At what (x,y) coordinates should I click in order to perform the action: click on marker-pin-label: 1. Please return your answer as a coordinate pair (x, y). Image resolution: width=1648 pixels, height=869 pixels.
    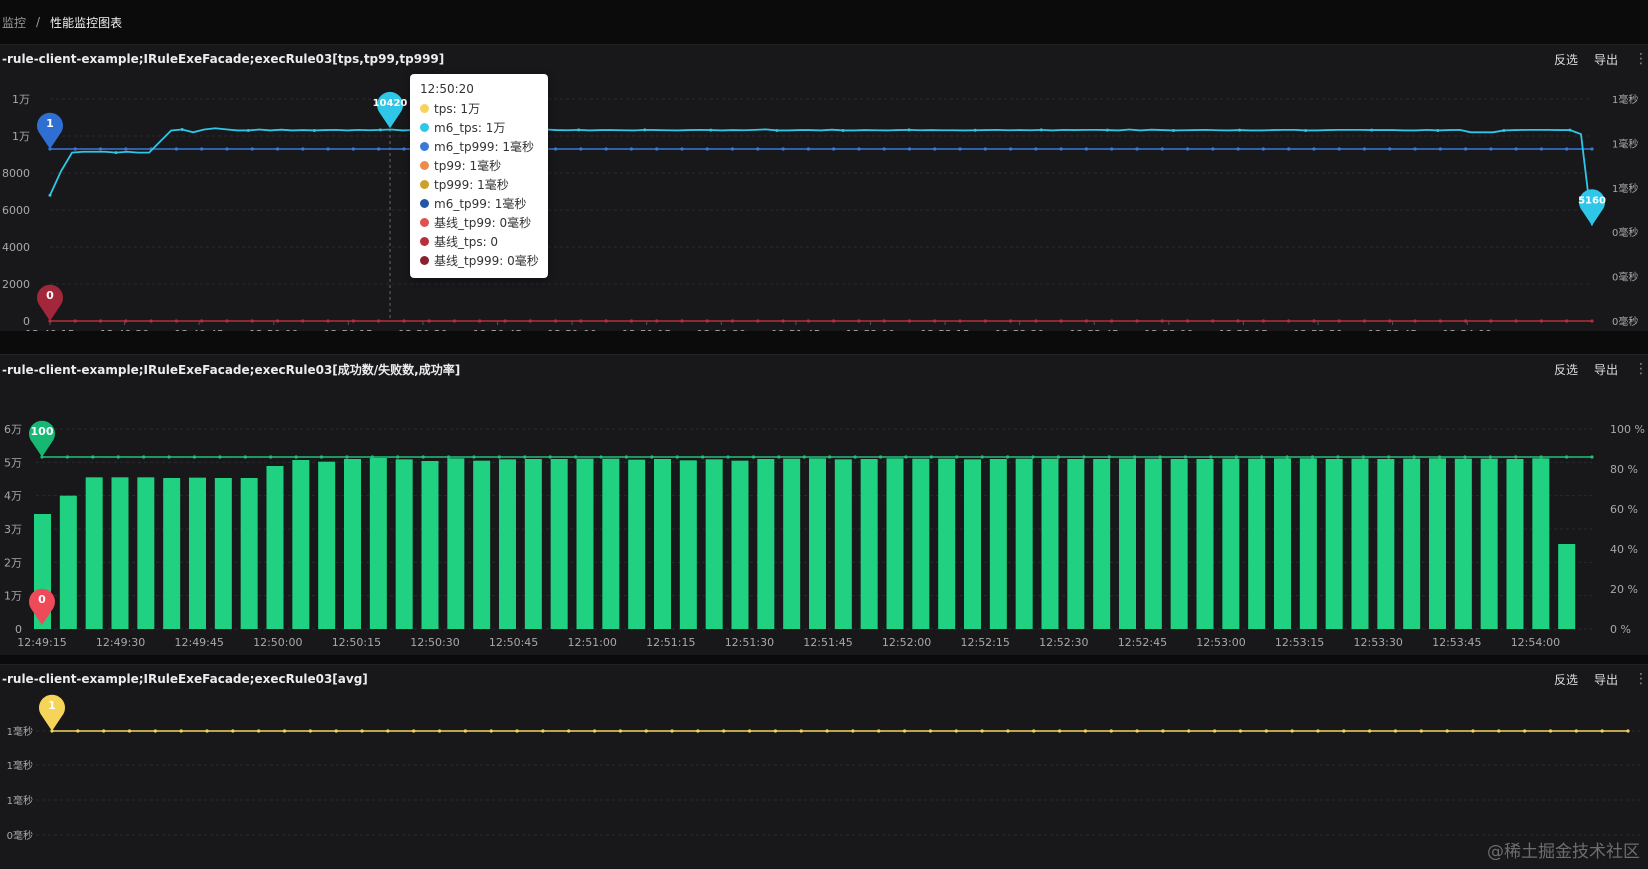
    Looking at the image, I should click on (50, 123).